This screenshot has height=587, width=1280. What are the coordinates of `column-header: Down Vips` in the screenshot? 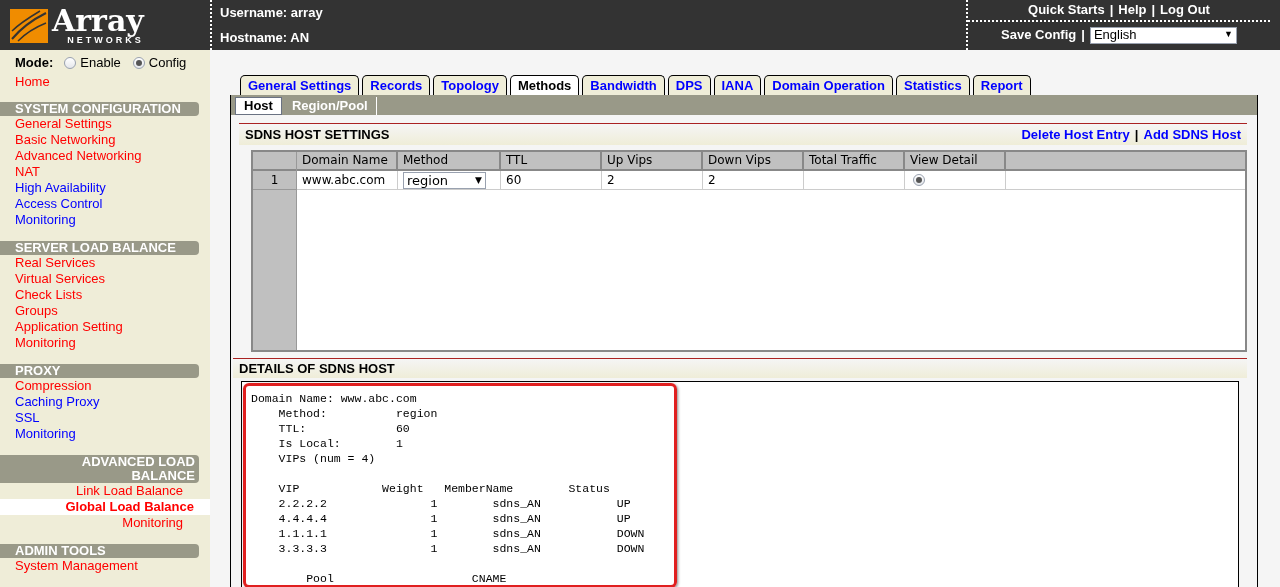 It's located at (753, 160).